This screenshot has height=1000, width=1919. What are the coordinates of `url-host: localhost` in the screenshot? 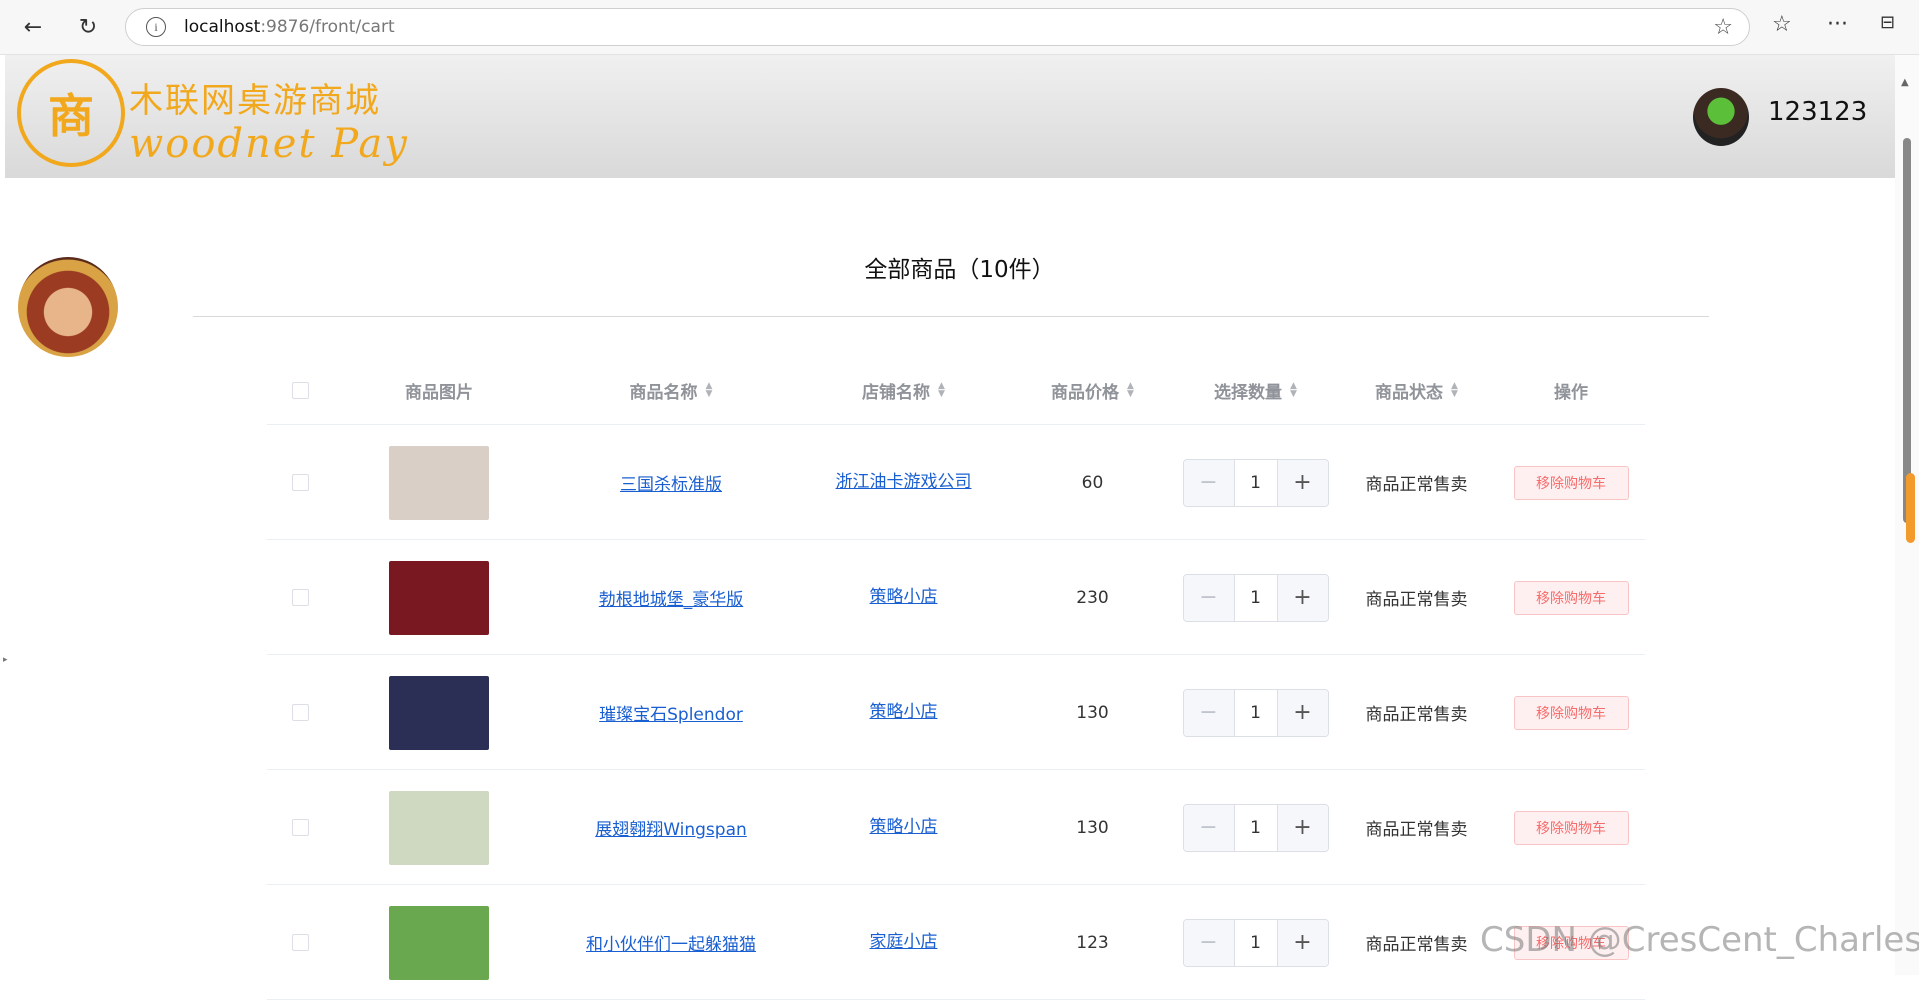 It's located at (222, 27).